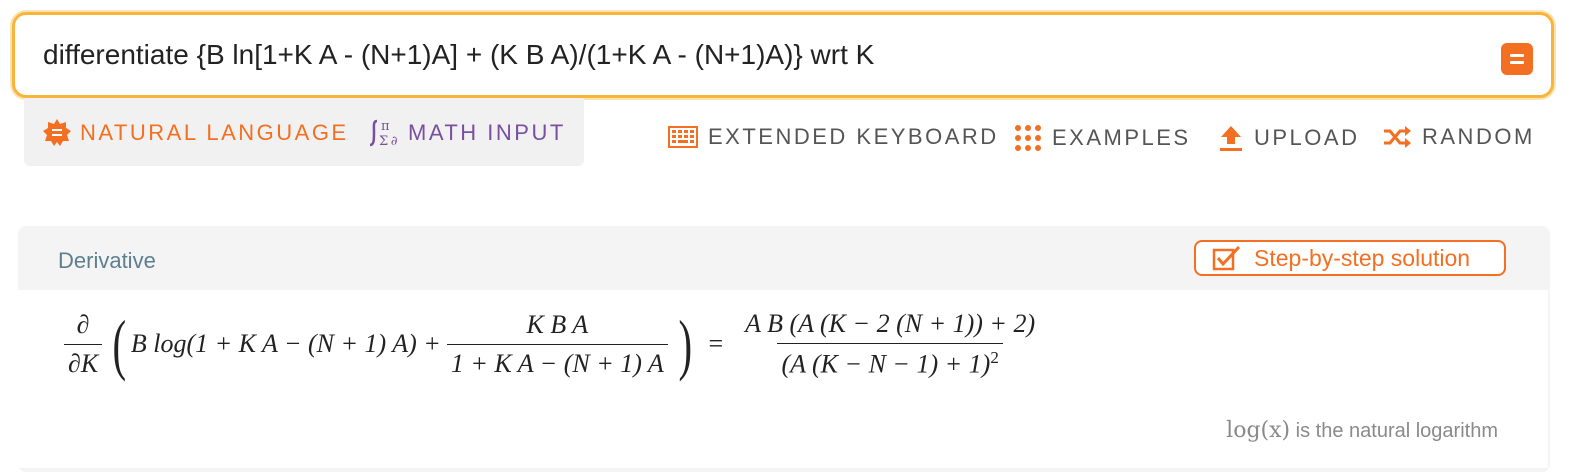 The height and width of the screenshot is (476, 1594). What do you see at coordinates (1028, 138) in the screenshot?
I see `dots-grid-icon` at bounding box center [1028, 138].